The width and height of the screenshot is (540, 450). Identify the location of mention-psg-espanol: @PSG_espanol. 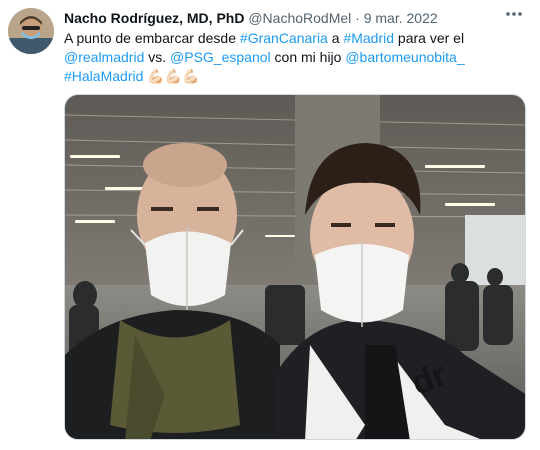
(220, 57).